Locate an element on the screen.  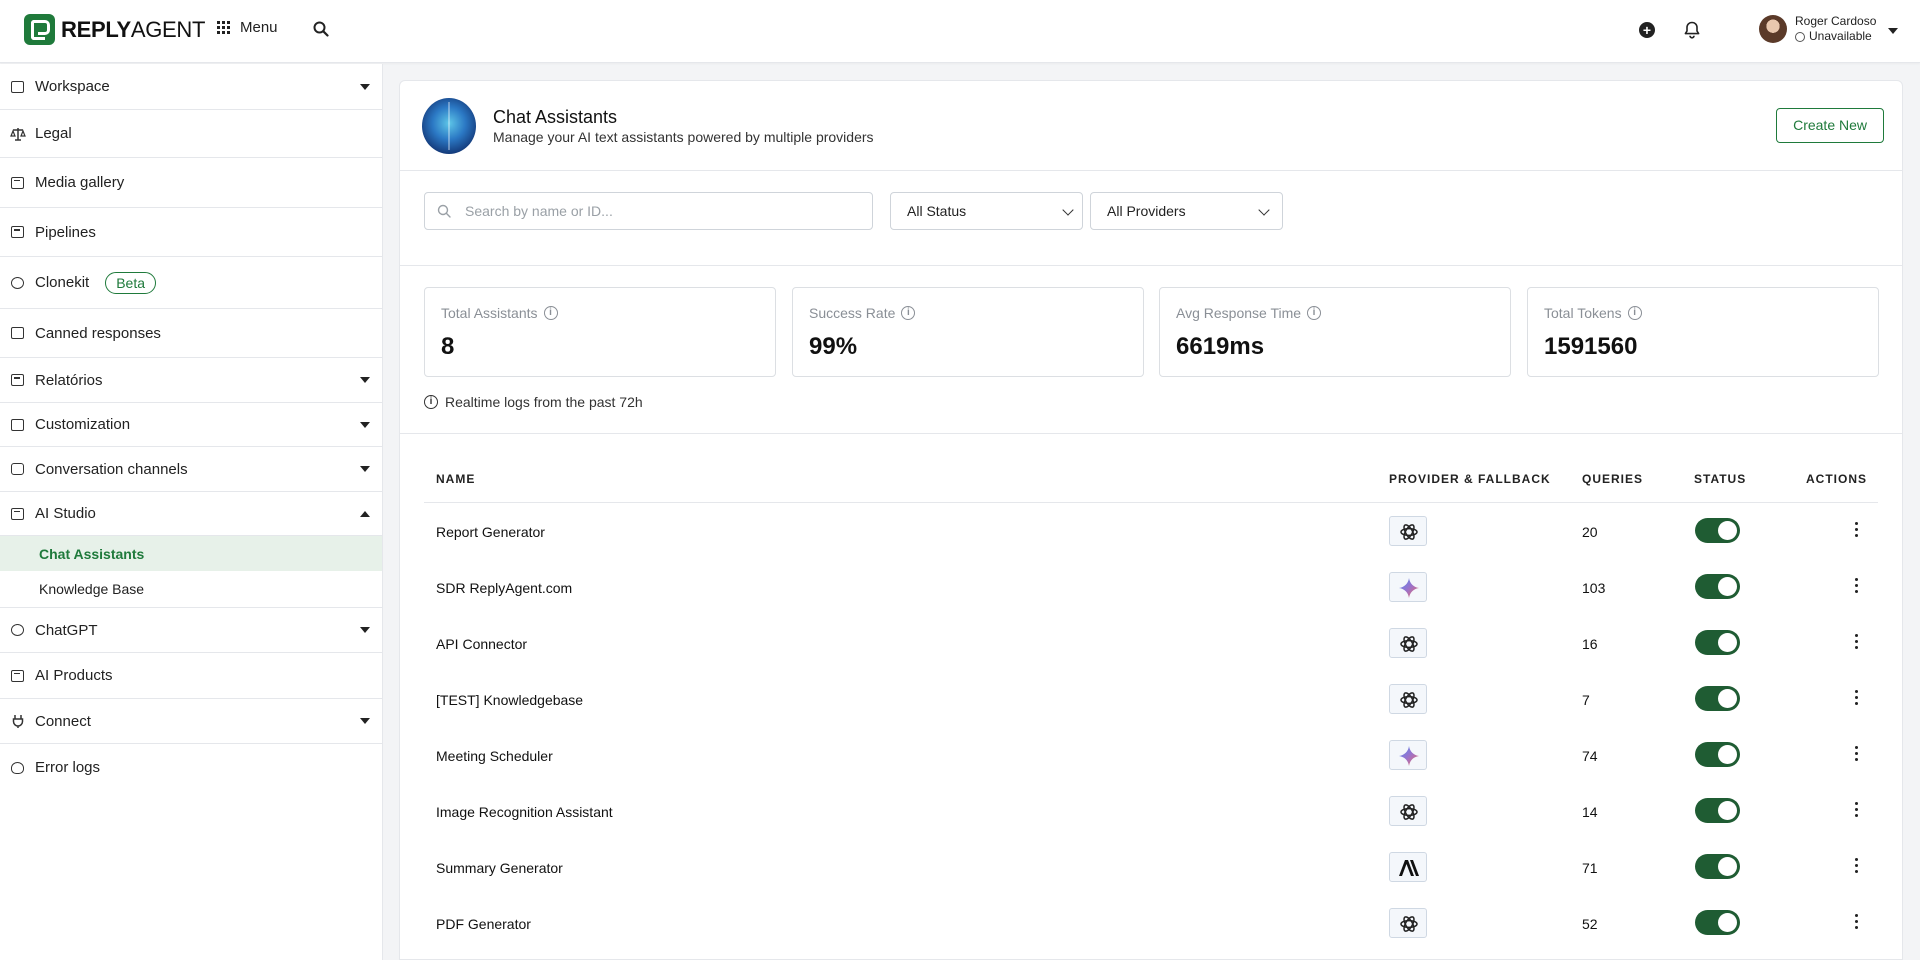
stat-label: Success Rate is located at coordinates (852, 313).